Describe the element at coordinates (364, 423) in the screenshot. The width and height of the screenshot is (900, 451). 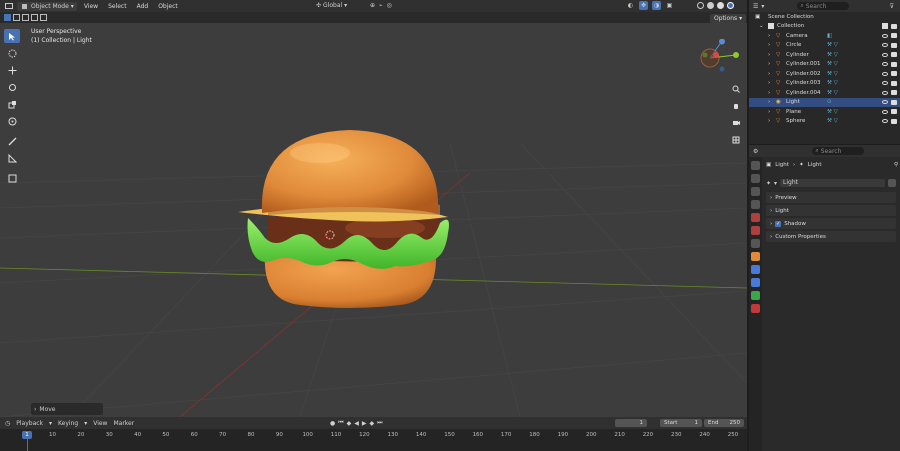
I see `play-icon: ▶` at that location.